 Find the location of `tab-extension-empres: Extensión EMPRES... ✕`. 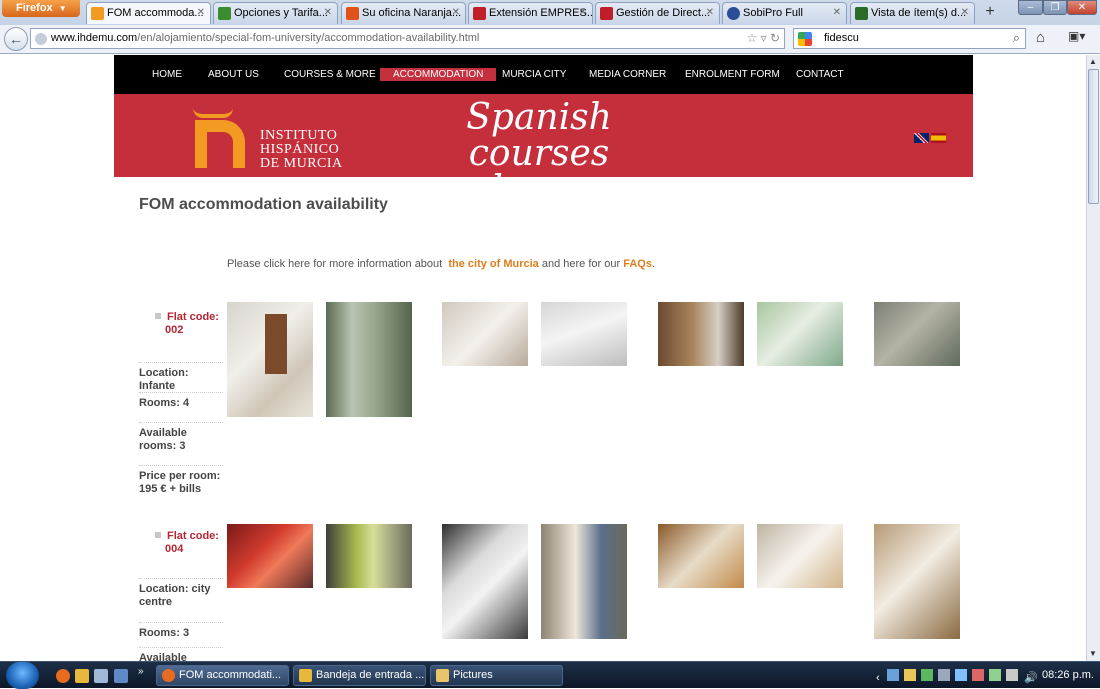

tab-extension-empres: Extensión EMPRES... ✕ is located at coordinates (530, 13).